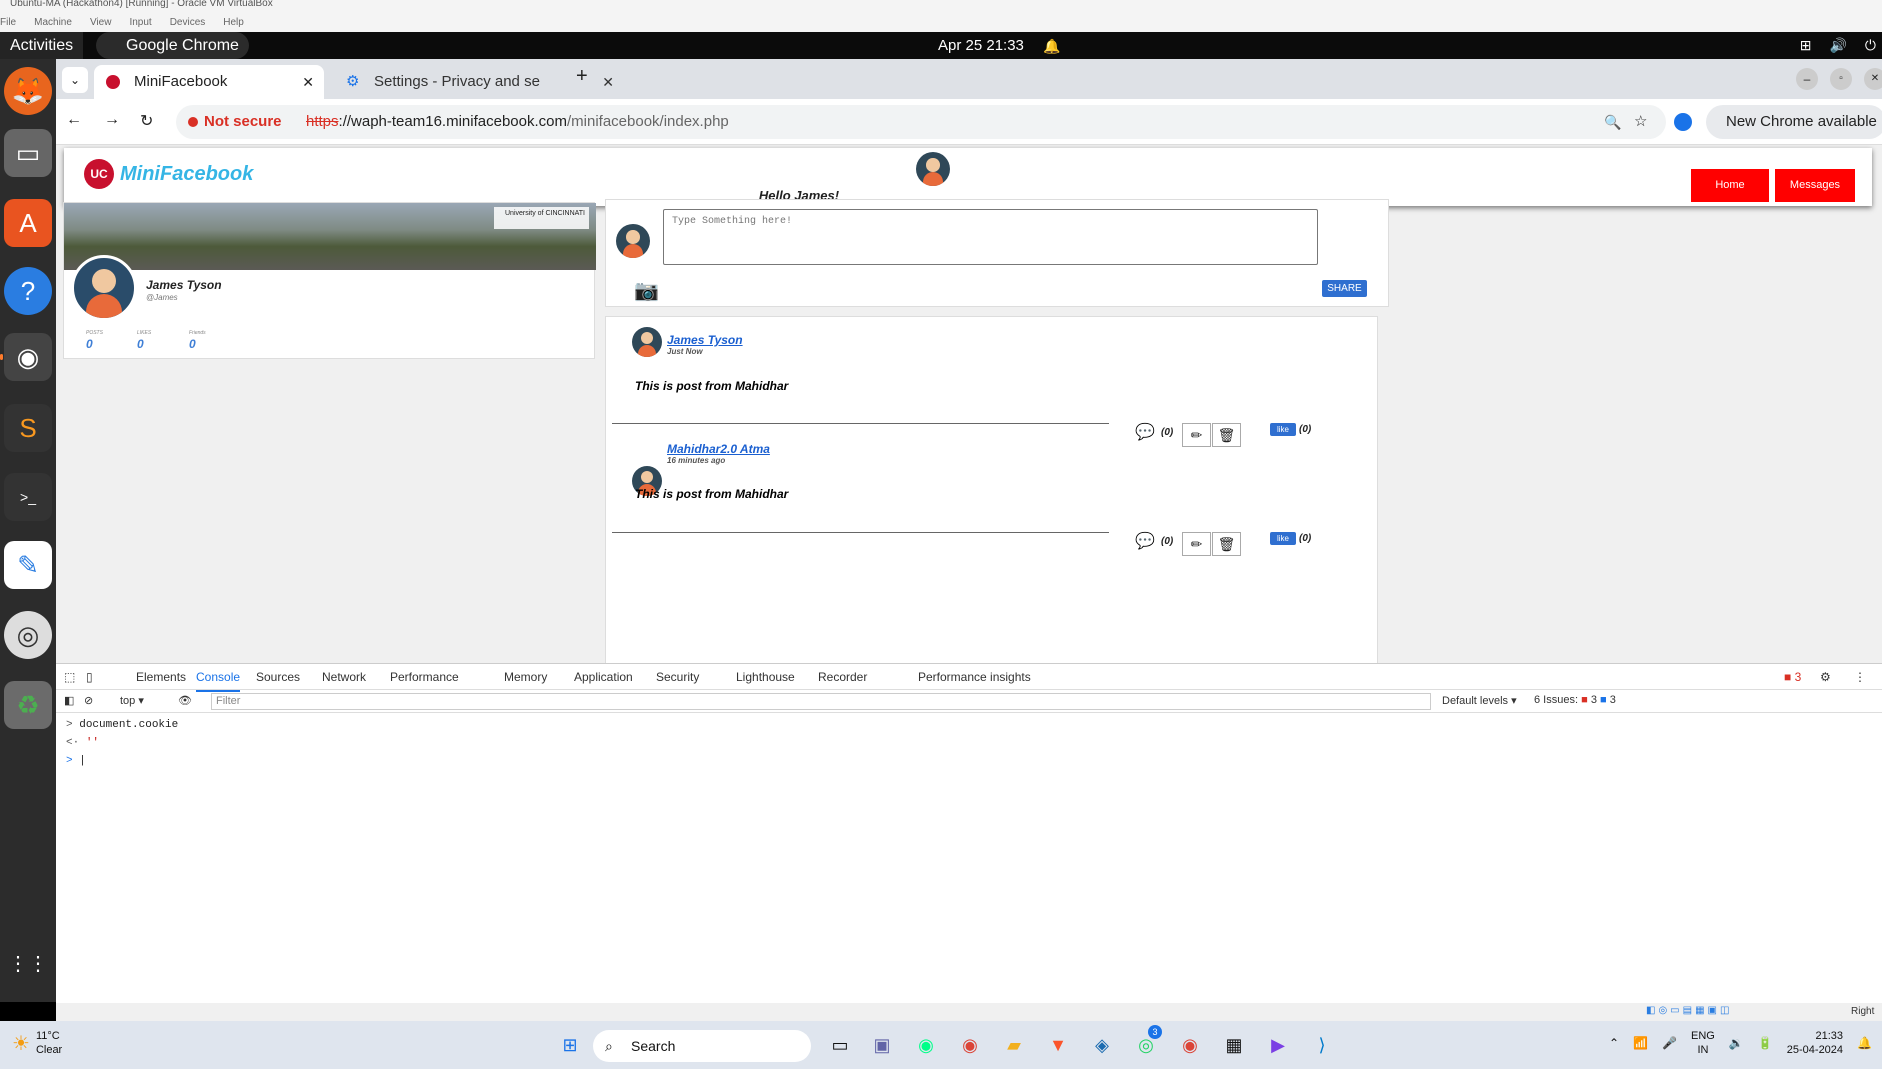  I want to click on tab-memory: Memory, so click(525, 677).